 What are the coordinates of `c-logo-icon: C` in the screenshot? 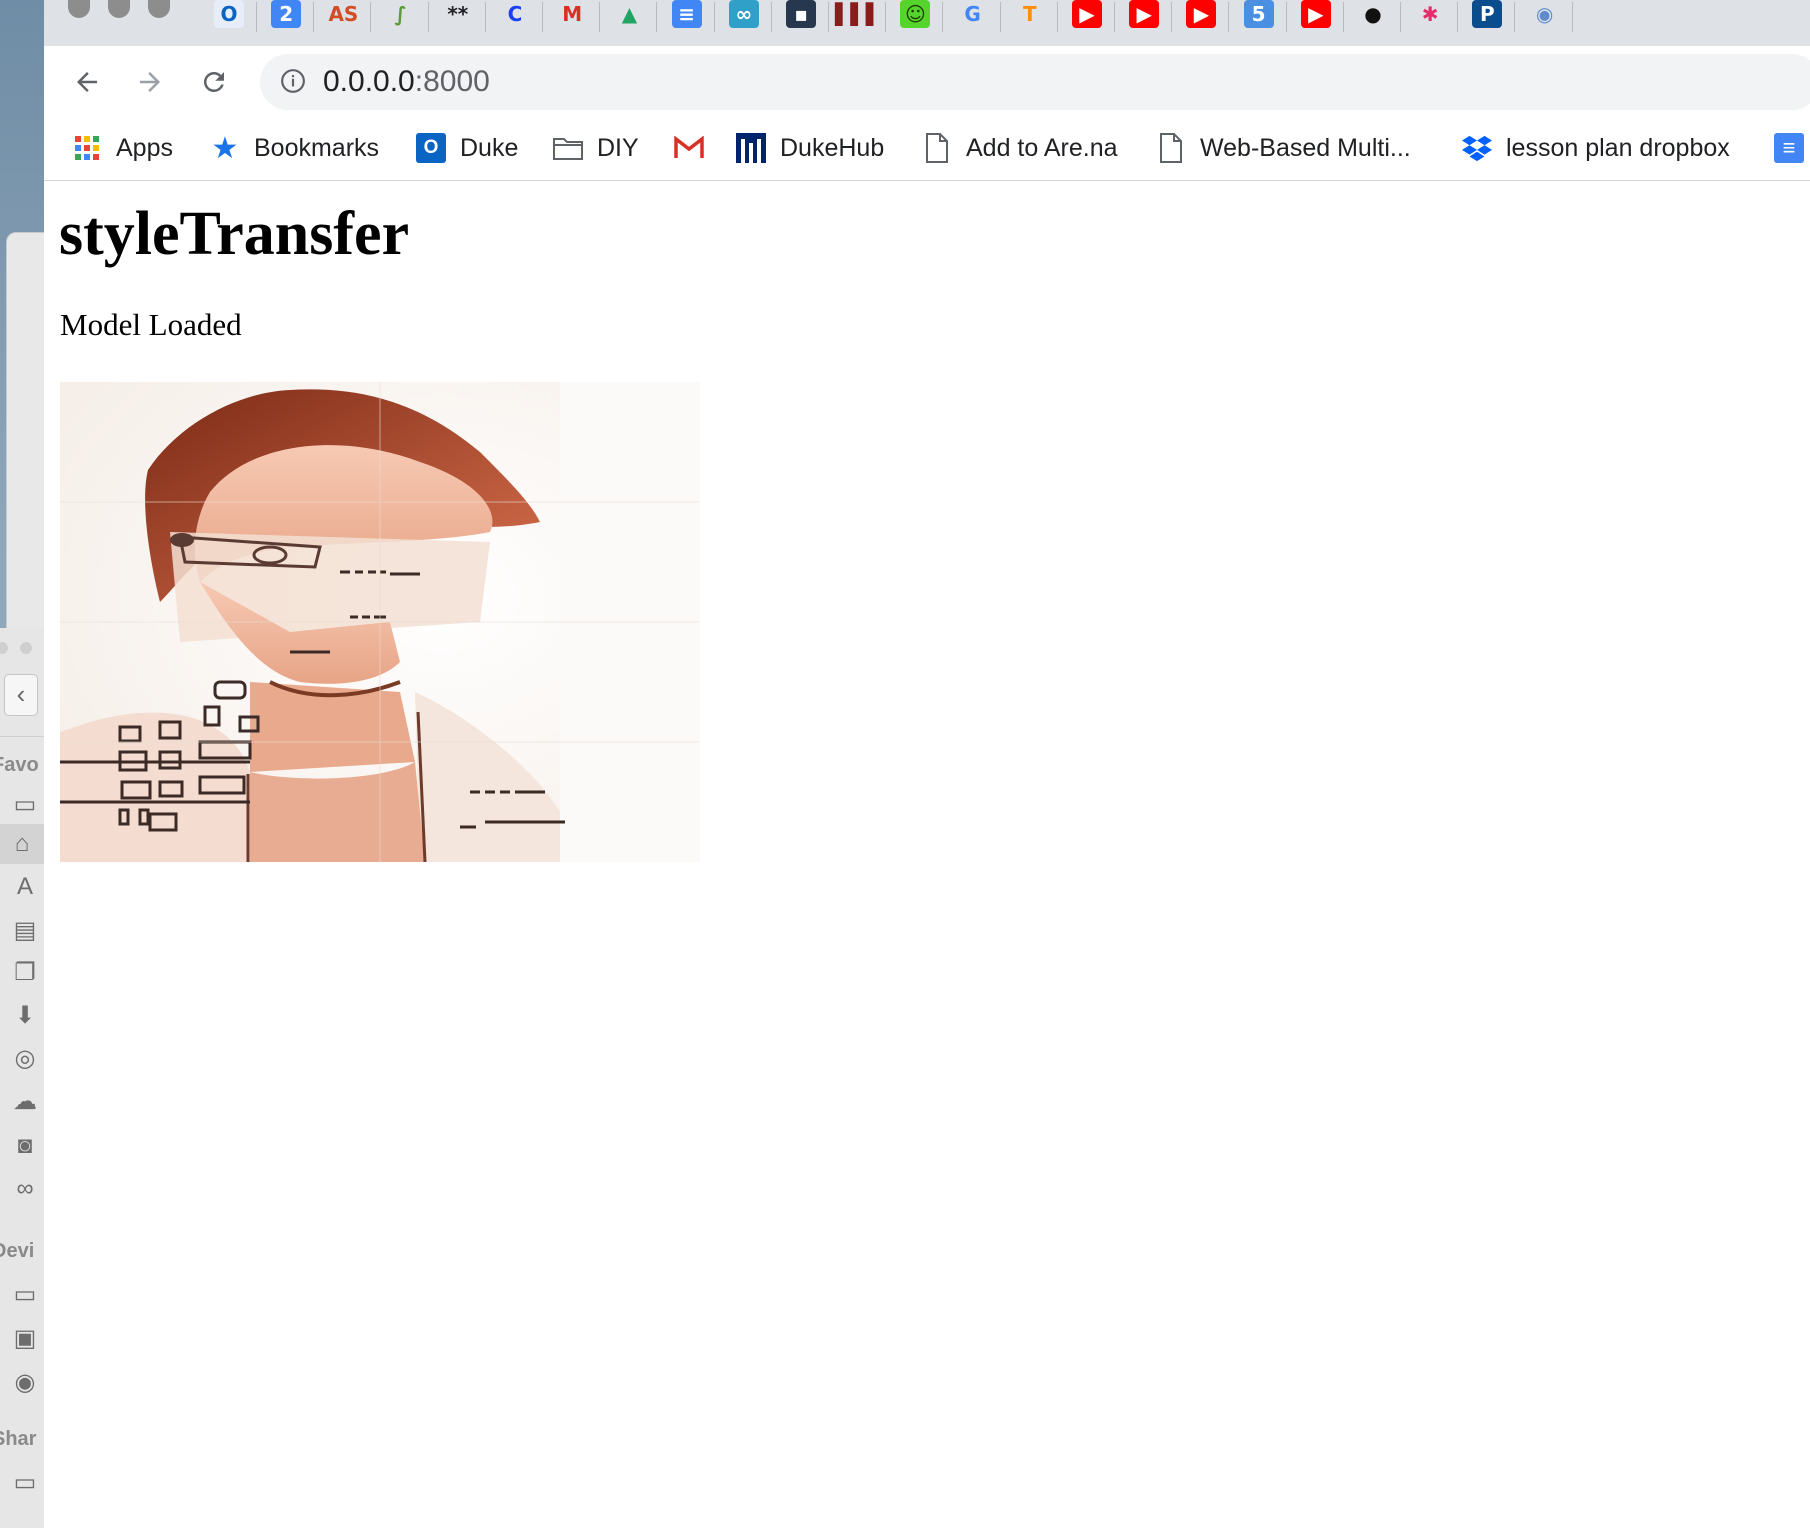 It's located at (515, 14).